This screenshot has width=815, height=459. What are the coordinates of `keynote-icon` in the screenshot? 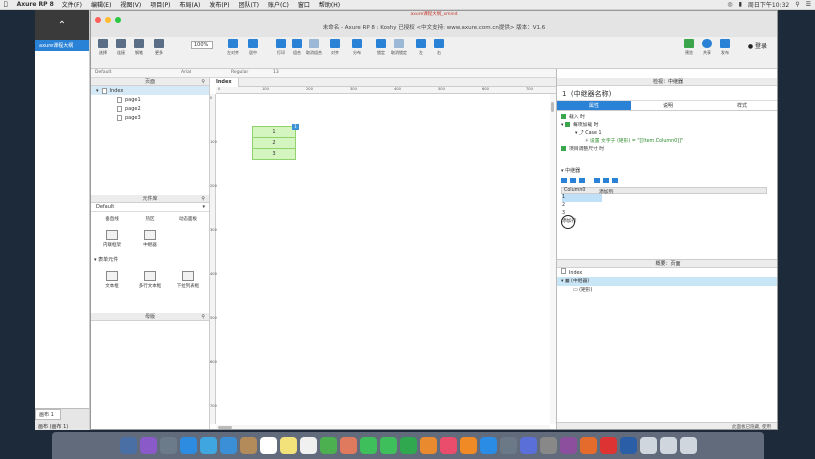 It's located at (428, 445).